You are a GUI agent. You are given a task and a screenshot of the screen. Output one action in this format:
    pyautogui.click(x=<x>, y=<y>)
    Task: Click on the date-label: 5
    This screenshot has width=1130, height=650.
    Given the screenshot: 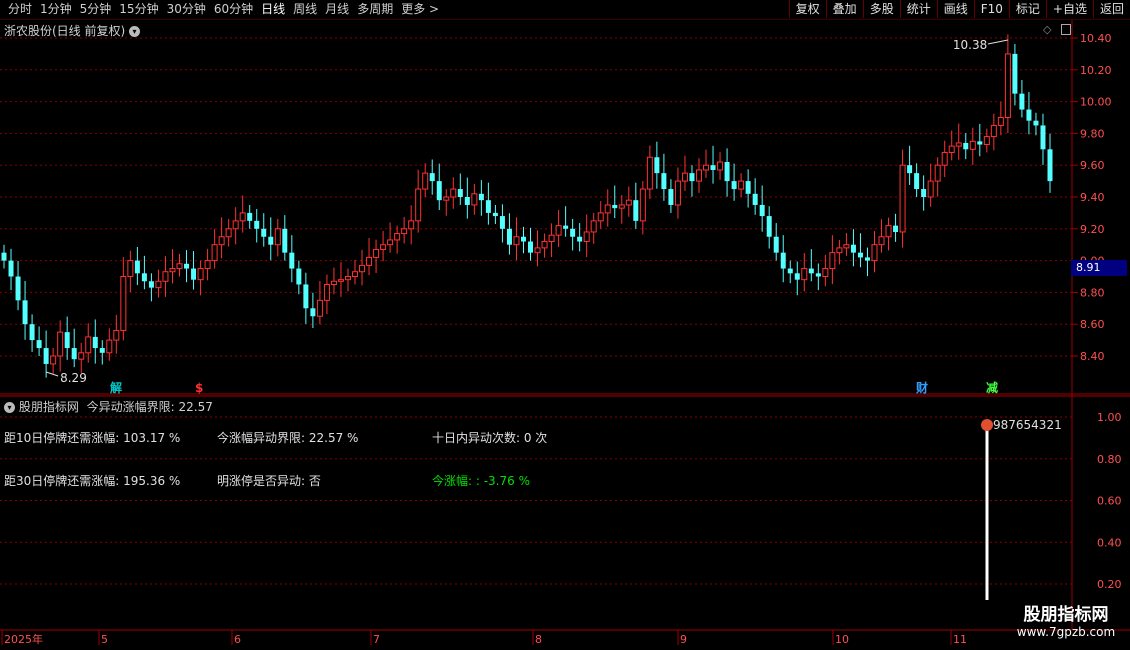 What is the action you would take?
    pyautogui.click(x=104, y=639)
    